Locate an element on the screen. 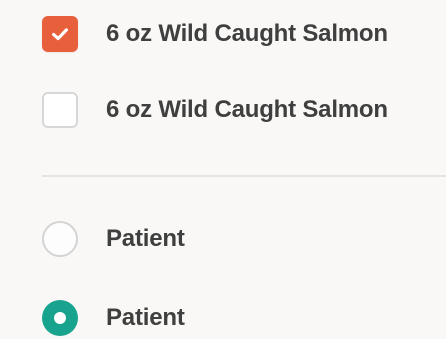 The width and height of the screenshot is (446, 339). radio-dot is located at coordinates (60, 318).